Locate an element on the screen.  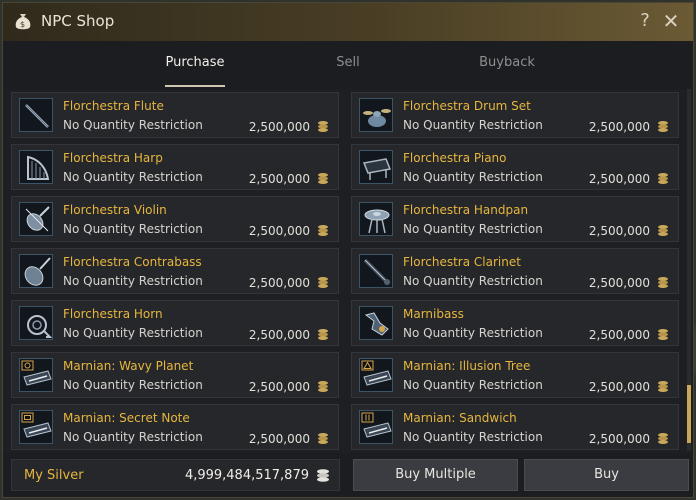
handpan-icon is located at coordinates (376, 219).